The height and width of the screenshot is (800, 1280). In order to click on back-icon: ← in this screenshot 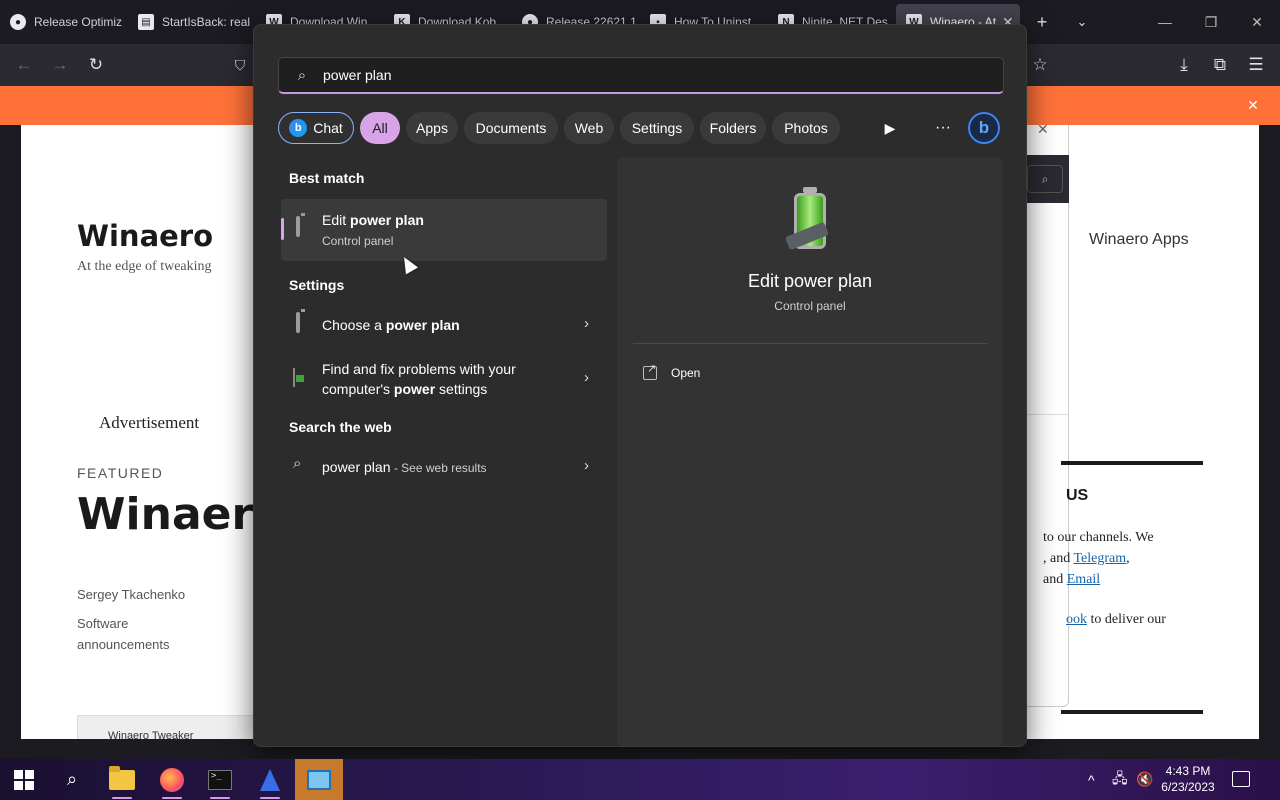, I will do `click(24, 65)`.